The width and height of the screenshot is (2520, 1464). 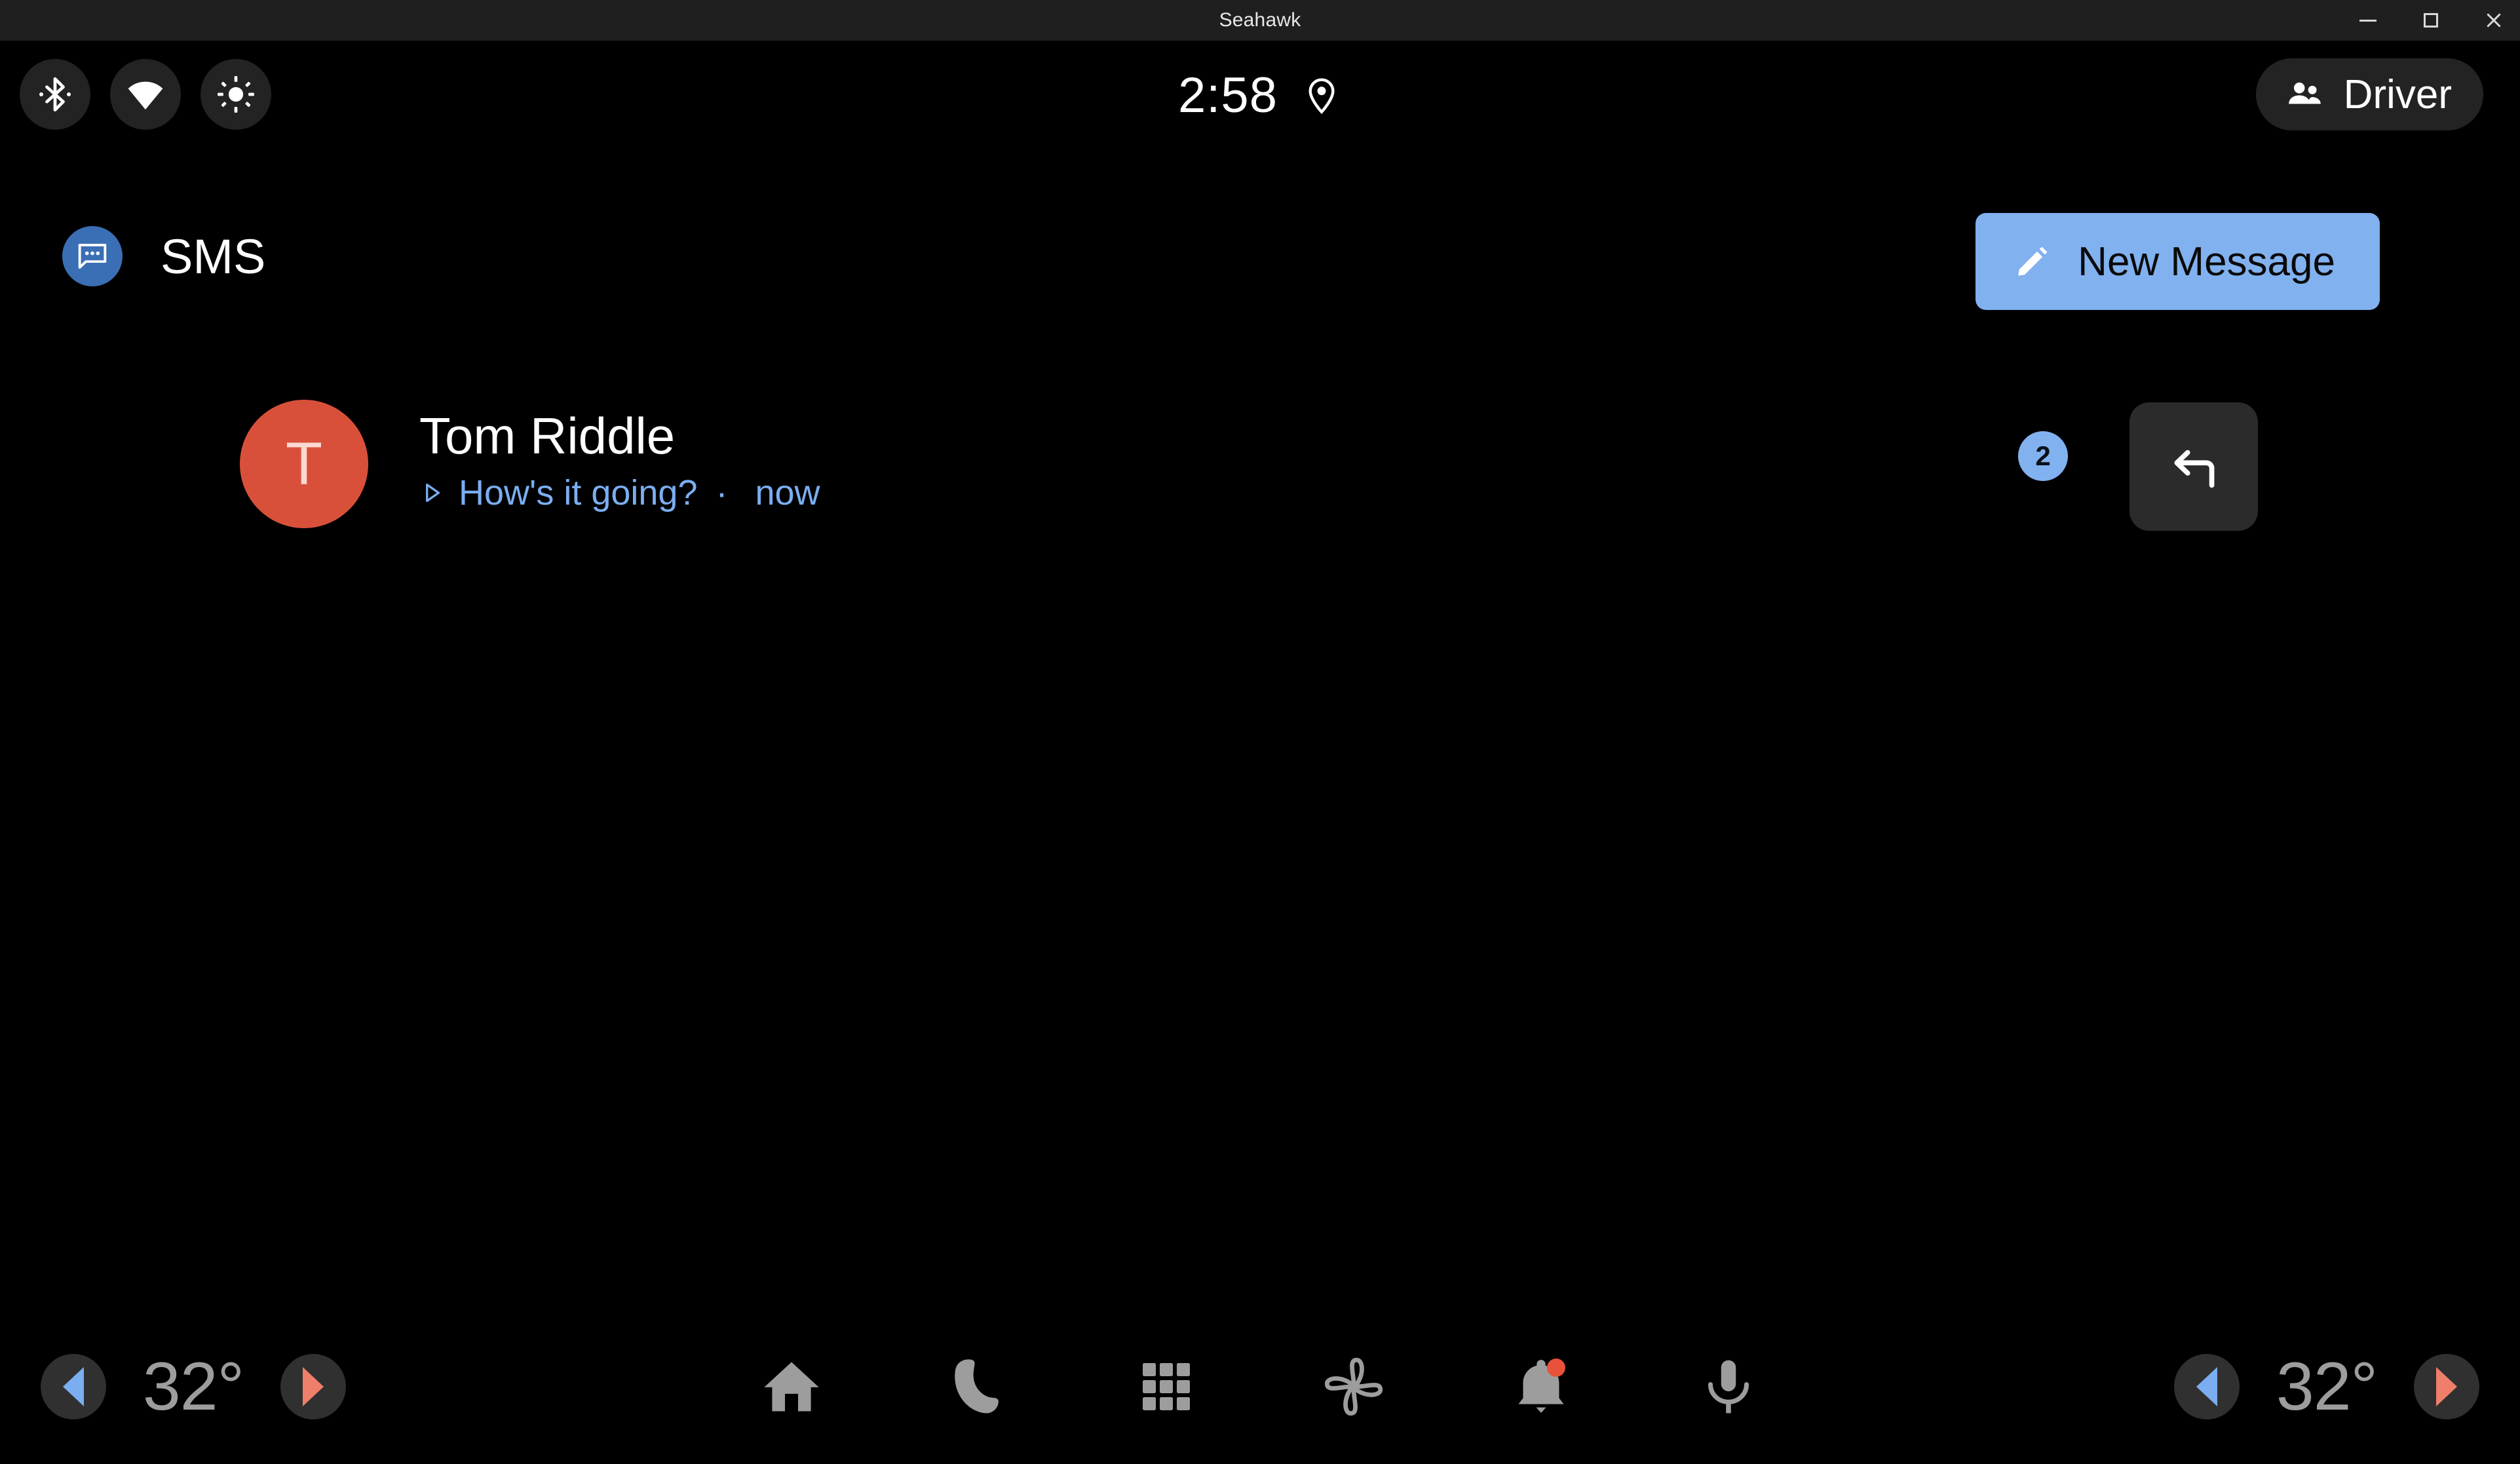 I want to click on window-title: Seahawk, so click(x=1260, y=20).